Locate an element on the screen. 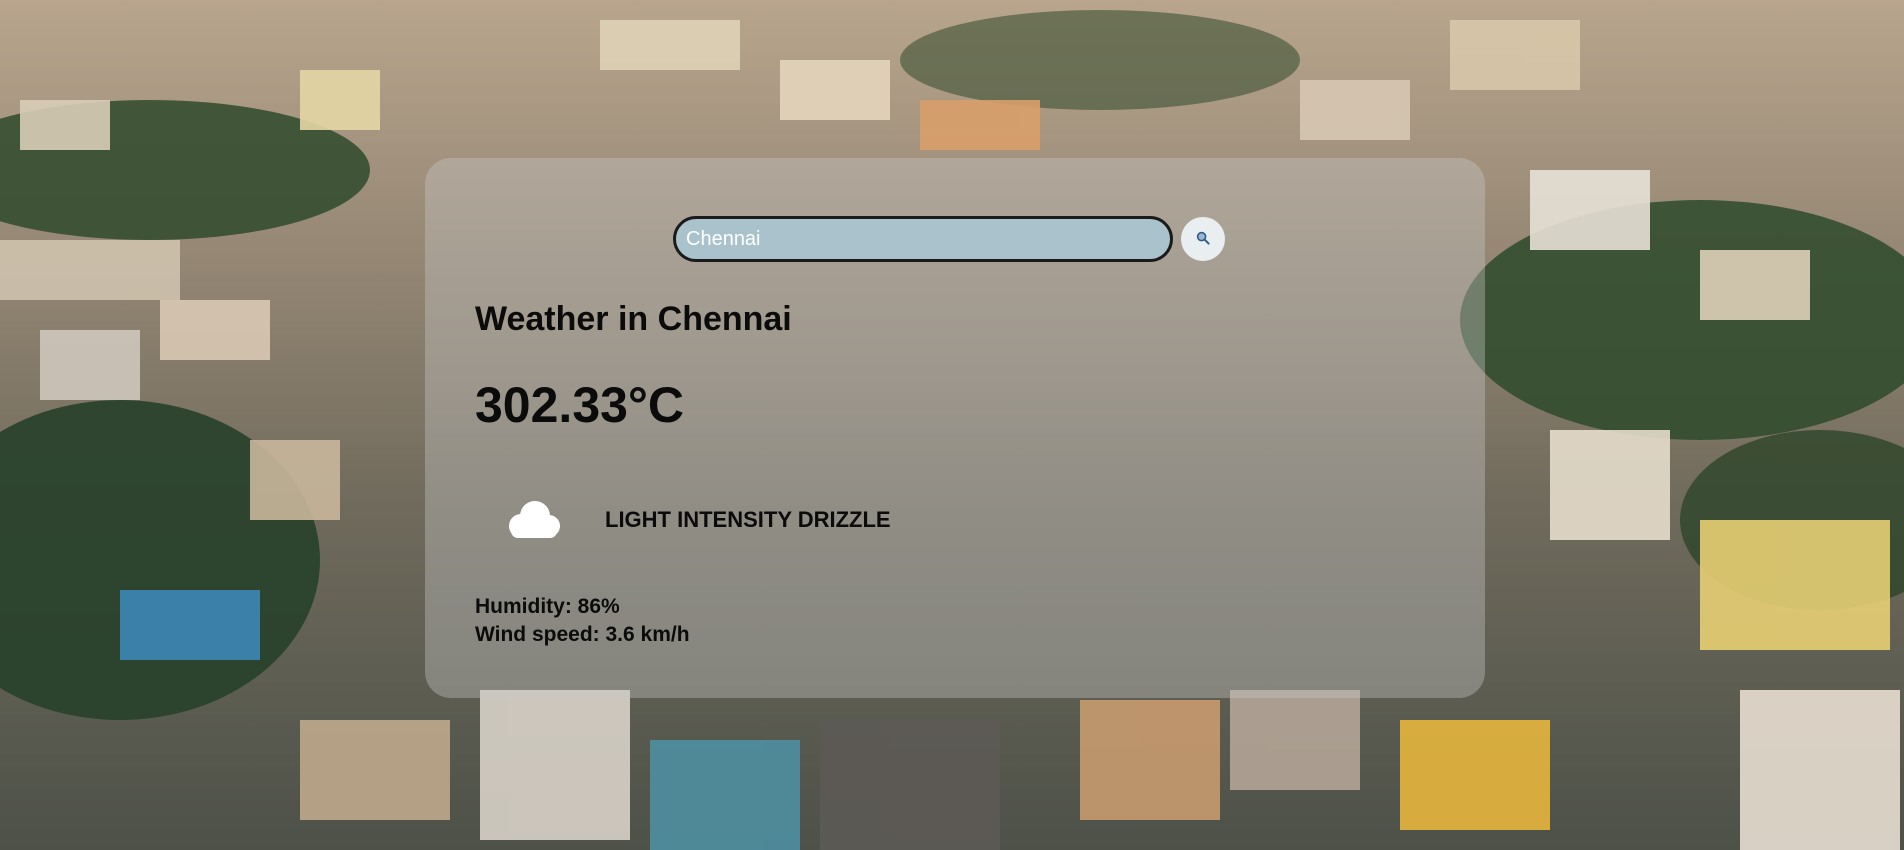 This screenshot has height=850, width=1904. city-title: Weather in Chennai is located at coordinates (633, 319).